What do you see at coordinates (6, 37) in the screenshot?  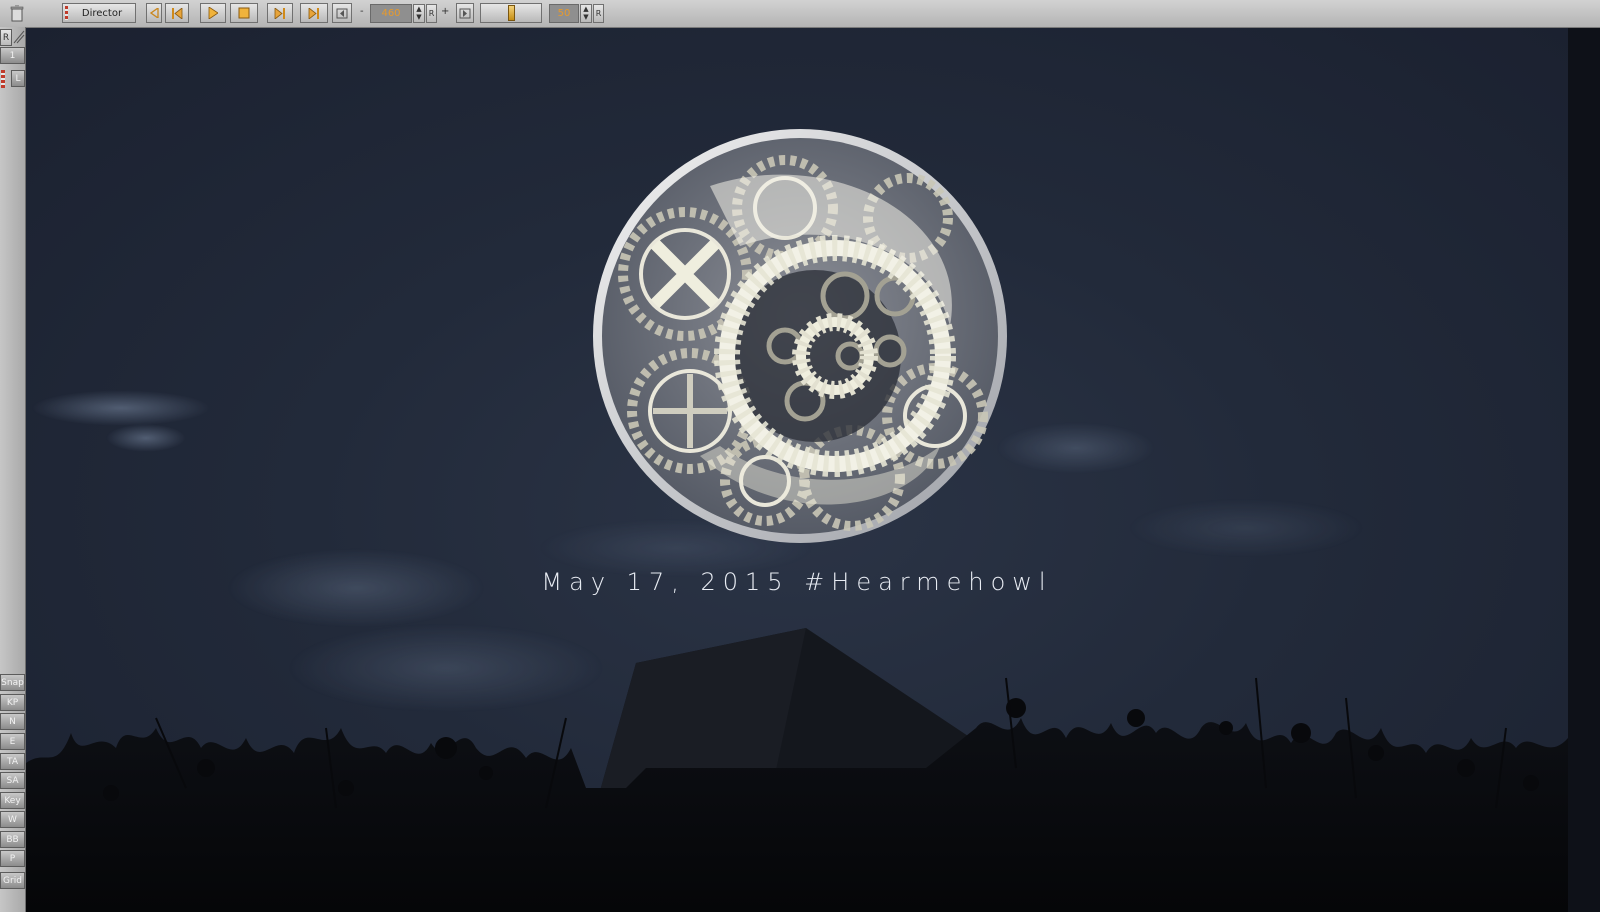 I see `sidebar-r-button: R` at bounding box center [6, 37].